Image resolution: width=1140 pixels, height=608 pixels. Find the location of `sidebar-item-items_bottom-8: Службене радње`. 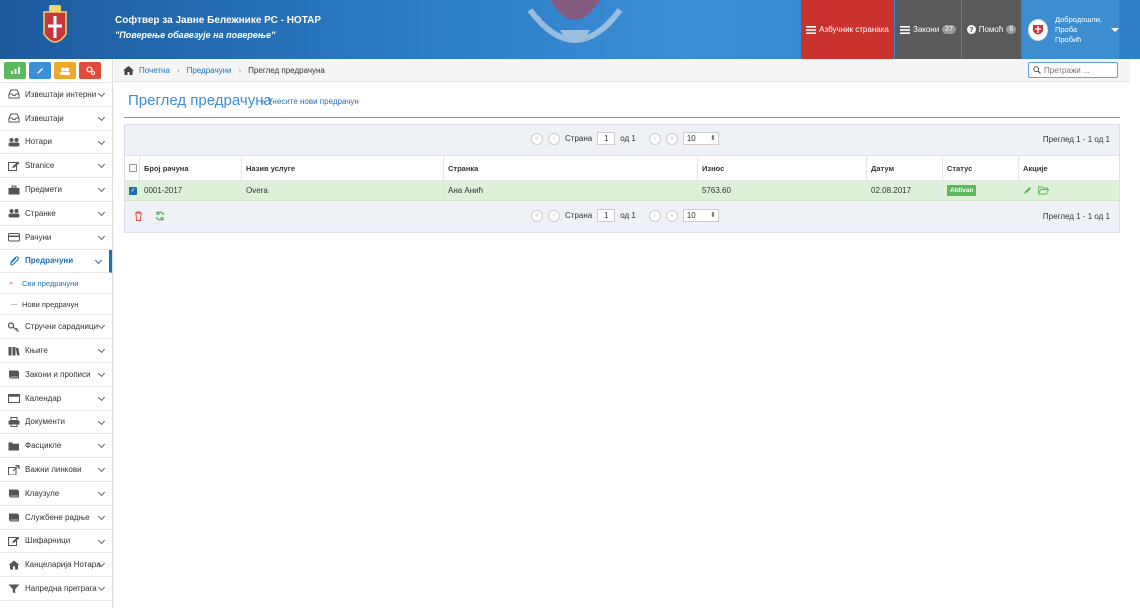

sidebar-item-items_bottom-8: Службене радње is located at coordinates (56, 518).